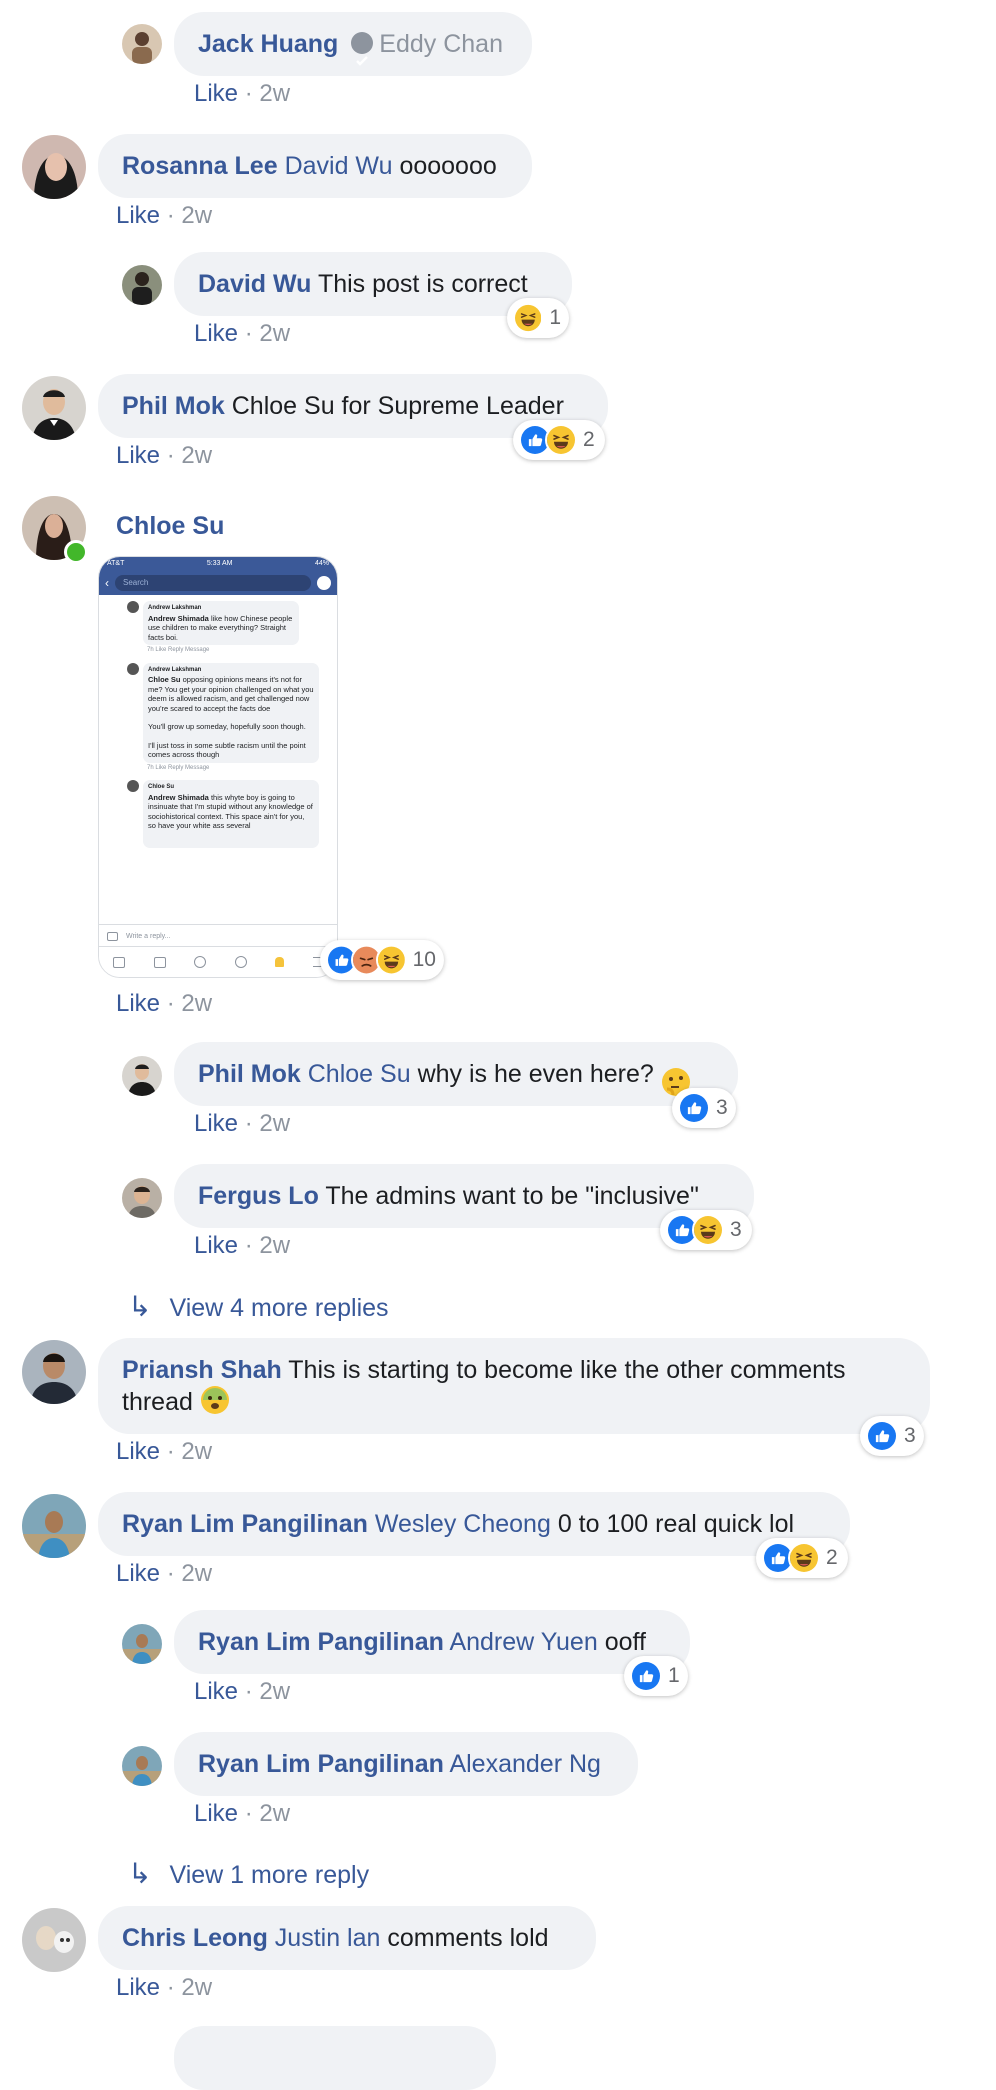 This screenshot has height=2090, width=996. Describe the element at coordinates (441, 44) in the screenshot. I see `mention-link: Eddy Chan` at that location.